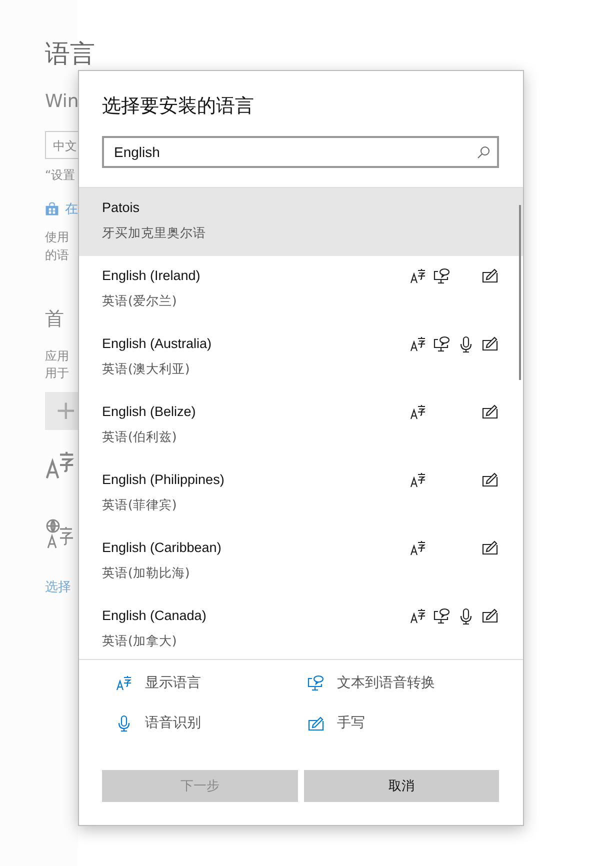 This screenshot has width=592, height=866. I want to click on search-field: English, so click(300, 152).